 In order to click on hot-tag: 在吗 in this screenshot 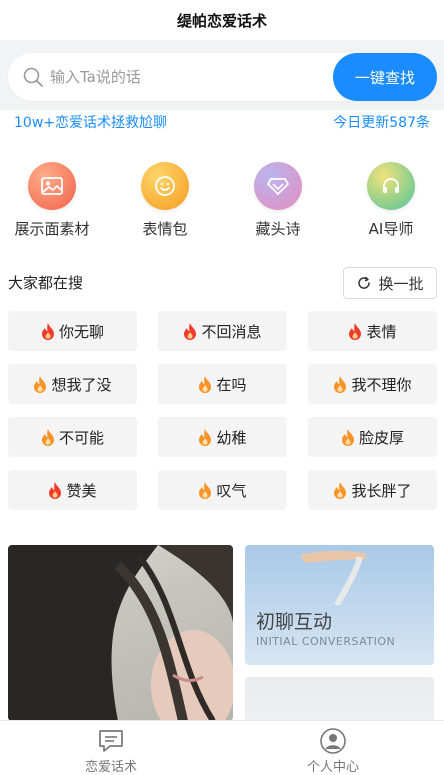, I will do `click(222, 384)`.